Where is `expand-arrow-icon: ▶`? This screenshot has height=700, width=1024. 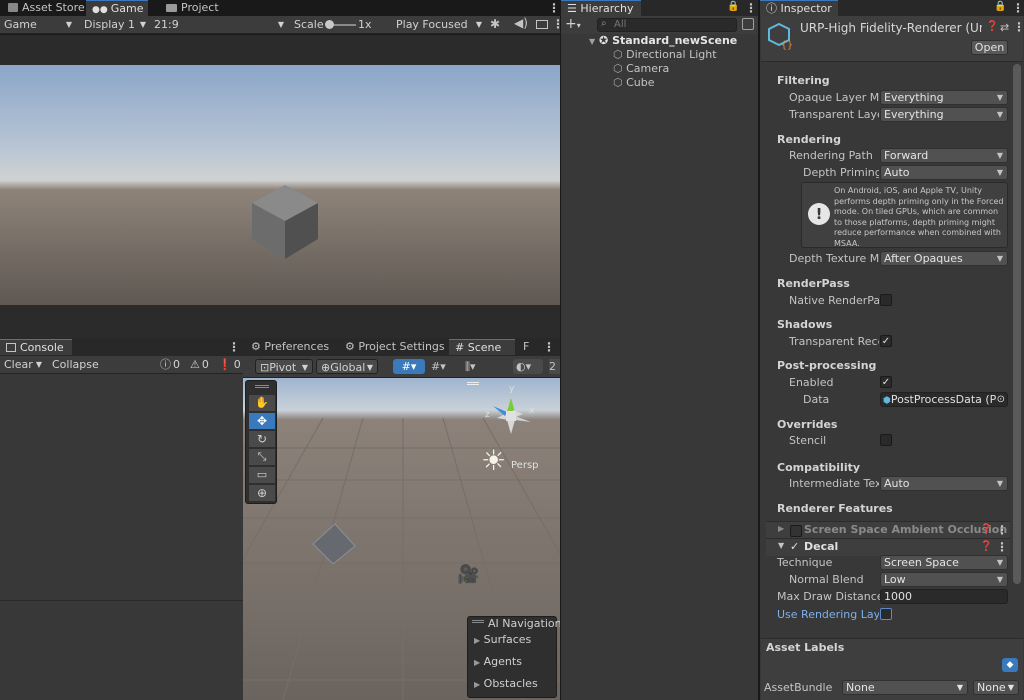 expand-arrow-icon: ▶ is located at coordinates (781, 528).